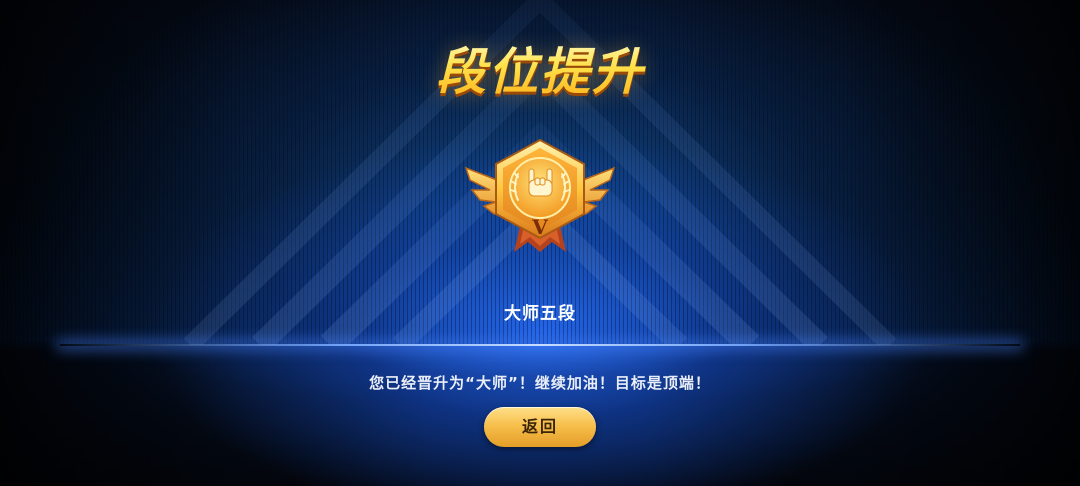 The height and width of the screenshot is (486, 1080). Describe the element at coordinates (539, 227) in the screenshot. I see `rank-tier-numeral: V` at that location.